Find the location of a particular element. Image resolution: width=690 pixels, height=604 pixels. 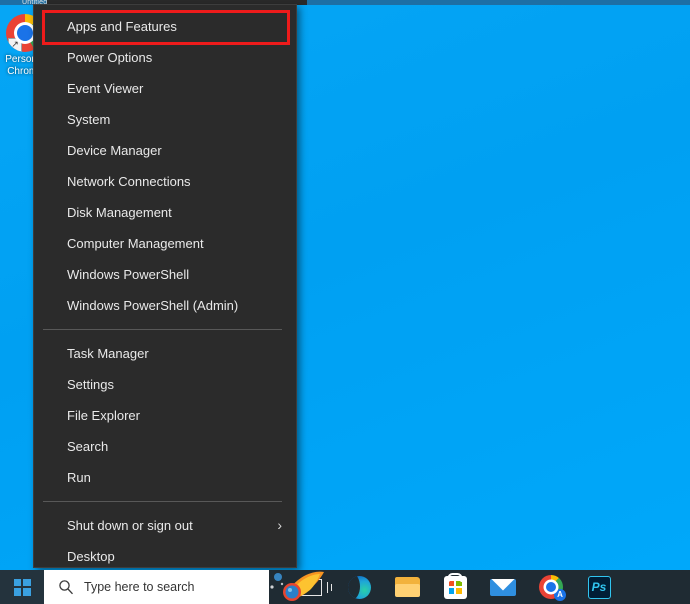

chrome-icon: A is located at coordinates (552, 588).